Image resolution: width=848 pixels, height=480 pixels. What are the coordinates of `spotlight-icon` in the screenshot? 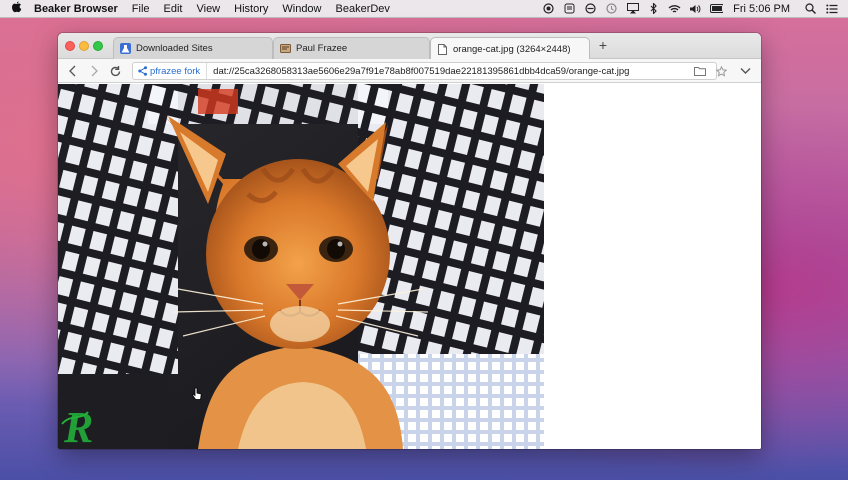 It's located at (810, 8).